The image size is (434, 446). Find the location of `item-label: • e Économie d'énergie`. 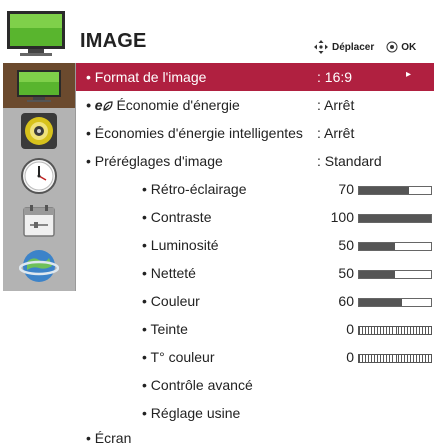

item-label: • e Économie d'énergie is located at coordinates (163, 105).